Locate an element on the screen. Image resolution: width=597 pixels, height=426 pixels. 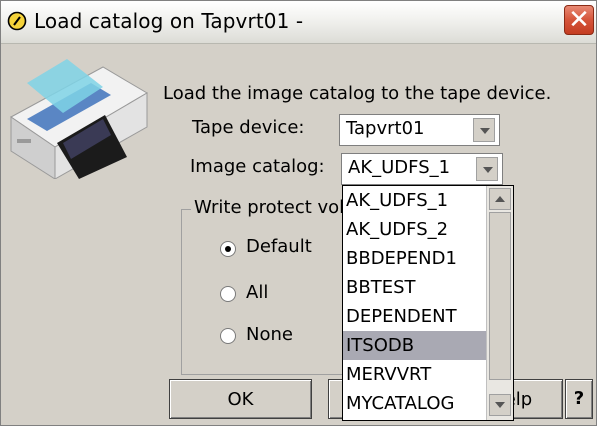
dropdown-option: BBTEST is located at coordinates (414, 287).